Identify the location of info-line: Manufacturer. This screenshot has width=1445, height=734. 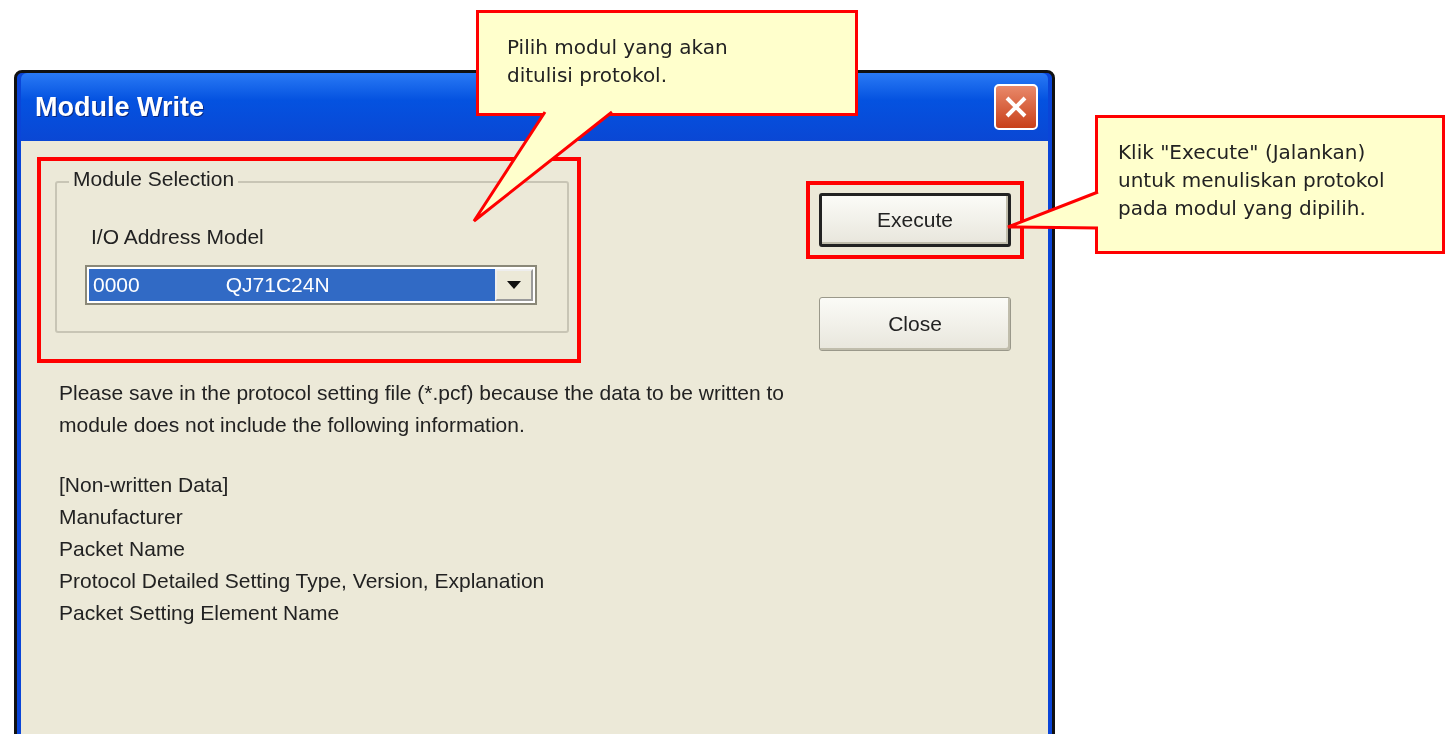
(121, 517).